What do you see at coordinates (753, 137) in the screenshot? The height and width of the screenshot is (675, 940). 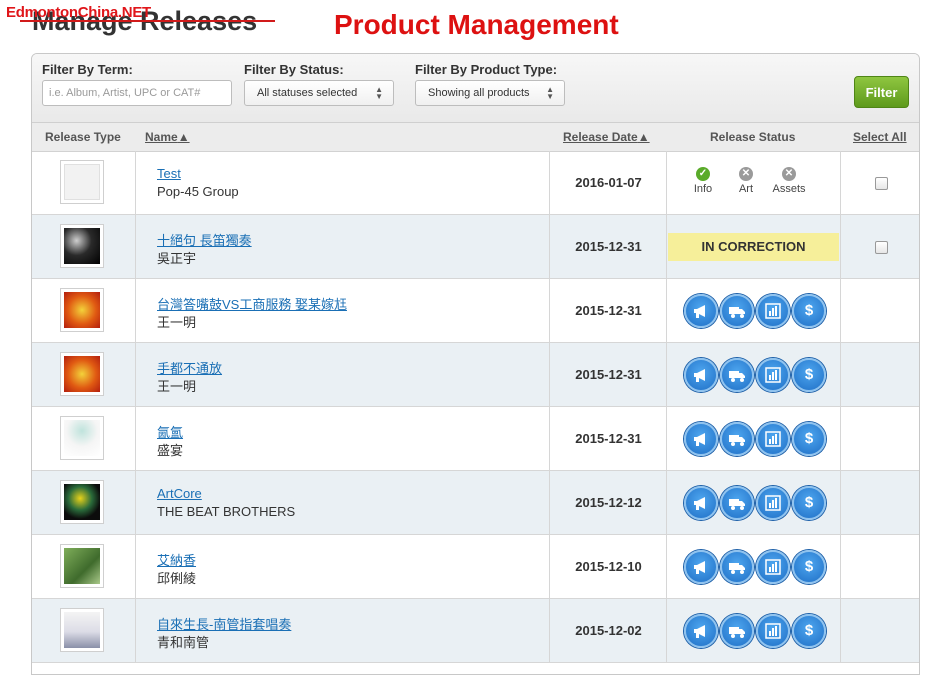 I see `col-release-status: Release Status` at bounding box center [753, 137].